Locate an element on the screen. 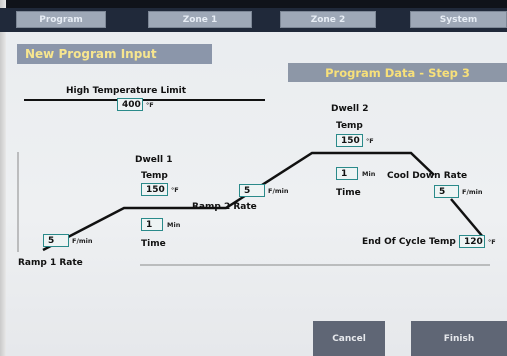 The image size is (507, 356). high-temp-label: High Temperature Limit is located at coordinates (126, 91).